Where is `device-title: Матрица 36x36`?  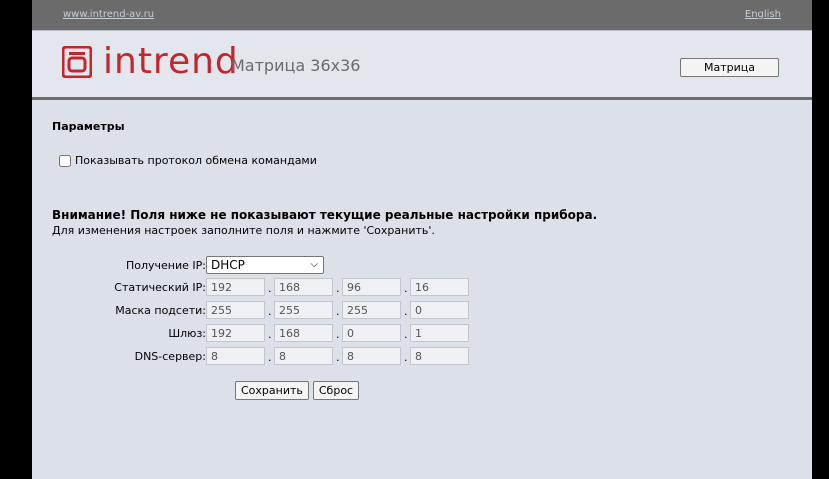 device-title: Матрица 36x36 is located at coordinates (296, 65).